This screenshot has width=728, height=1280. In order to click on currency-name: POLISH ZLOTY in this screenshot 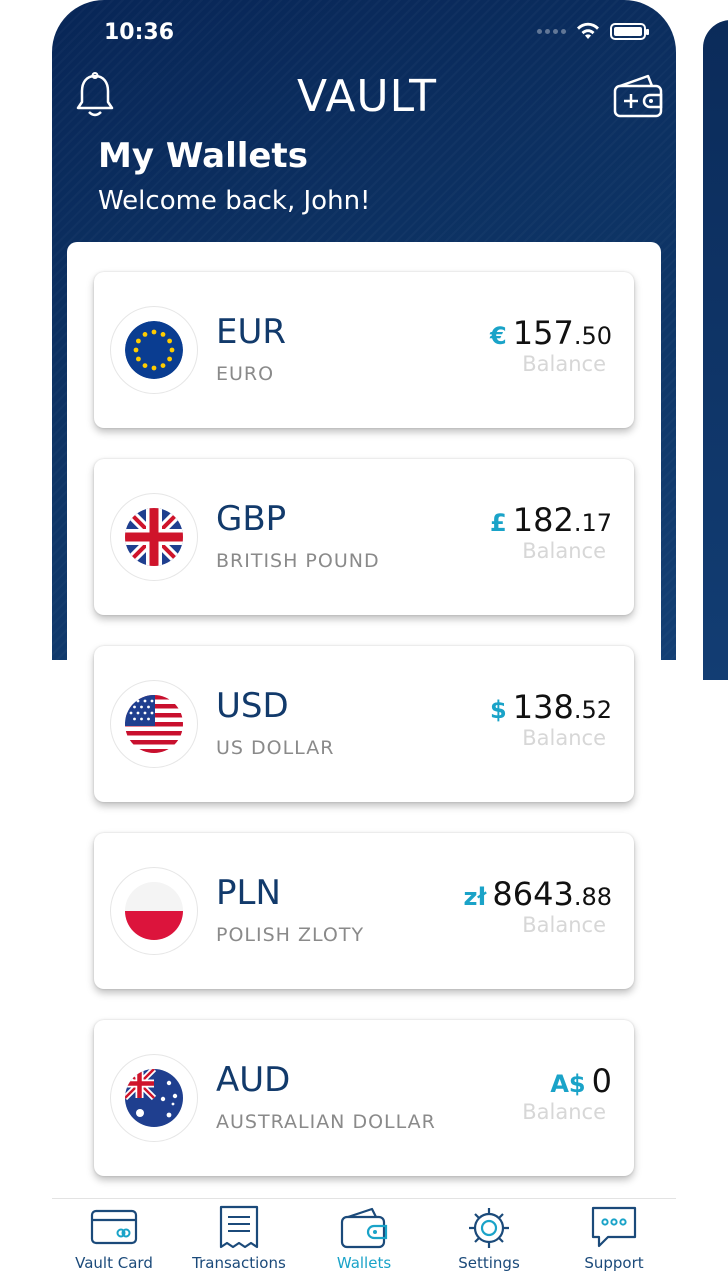, I will do `click(290, 935)`.